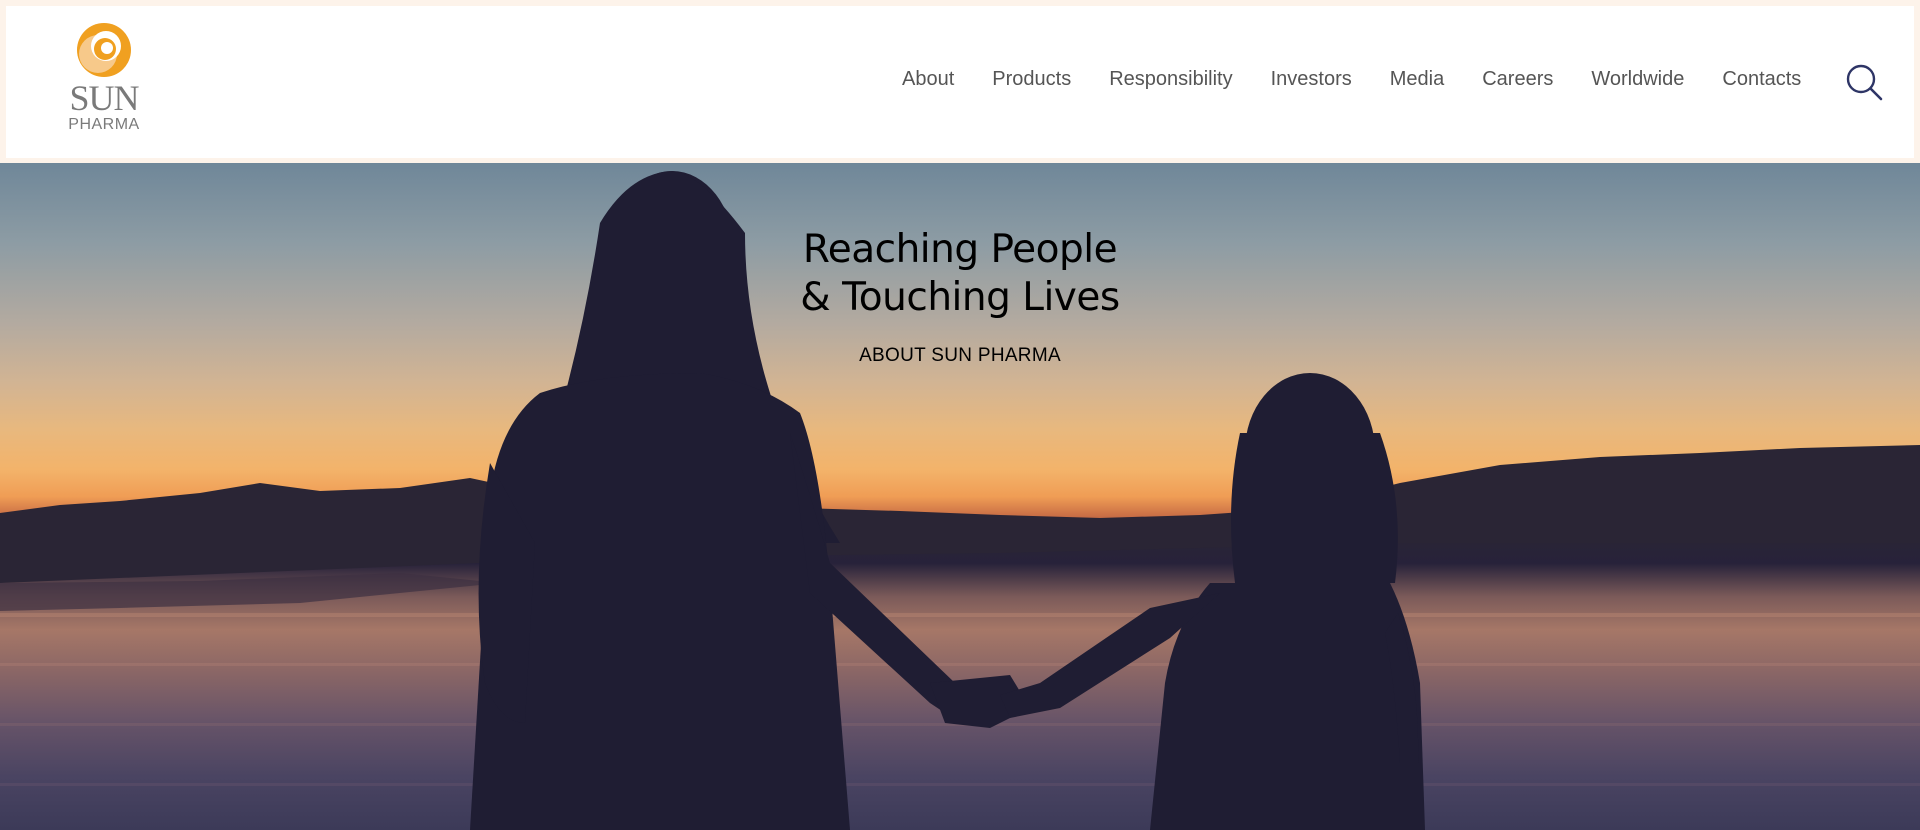 This screenshot has height=830, width=1920. What do you see at coordinates (1311, 79) in the screenshot?
I see `nav-item-investors: Investors` at bounding box center [1311, 79].